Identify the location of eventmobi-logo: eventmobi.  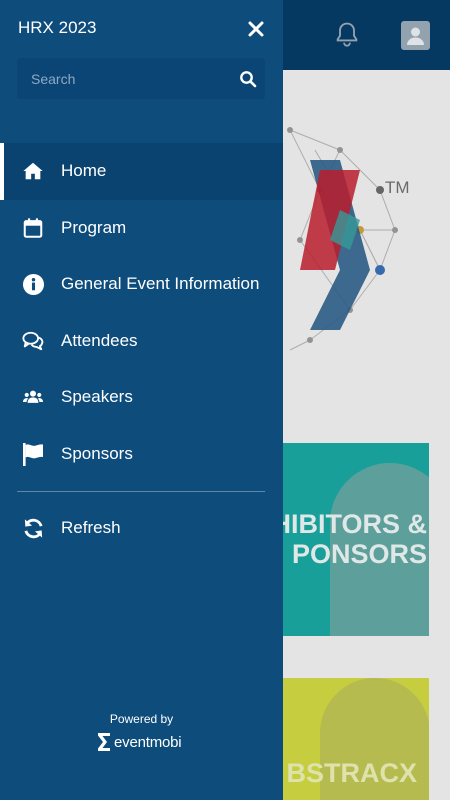
(142, 742).